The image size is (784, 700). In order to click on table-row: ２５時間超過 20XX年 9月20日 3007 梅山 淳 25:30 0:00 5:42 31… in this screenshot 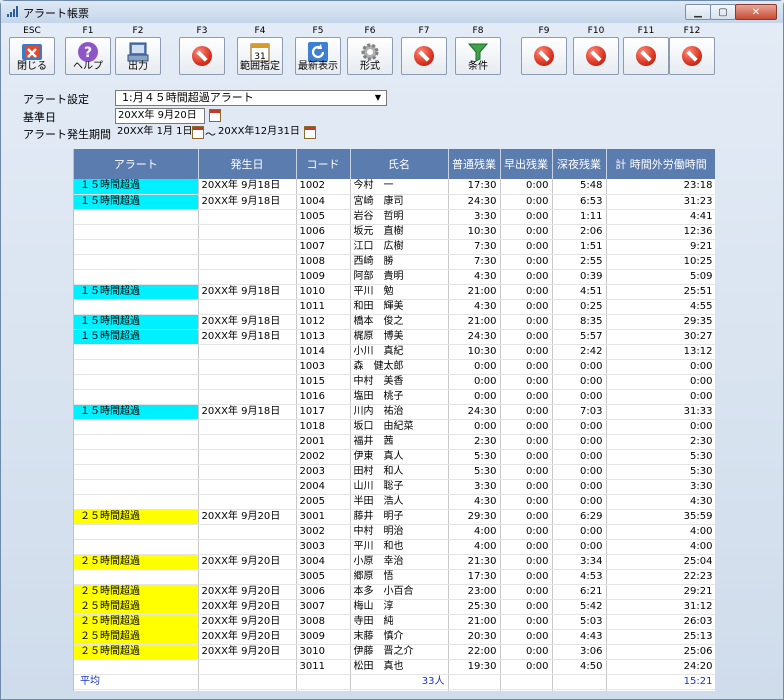, I will do `click(394, 607)`.